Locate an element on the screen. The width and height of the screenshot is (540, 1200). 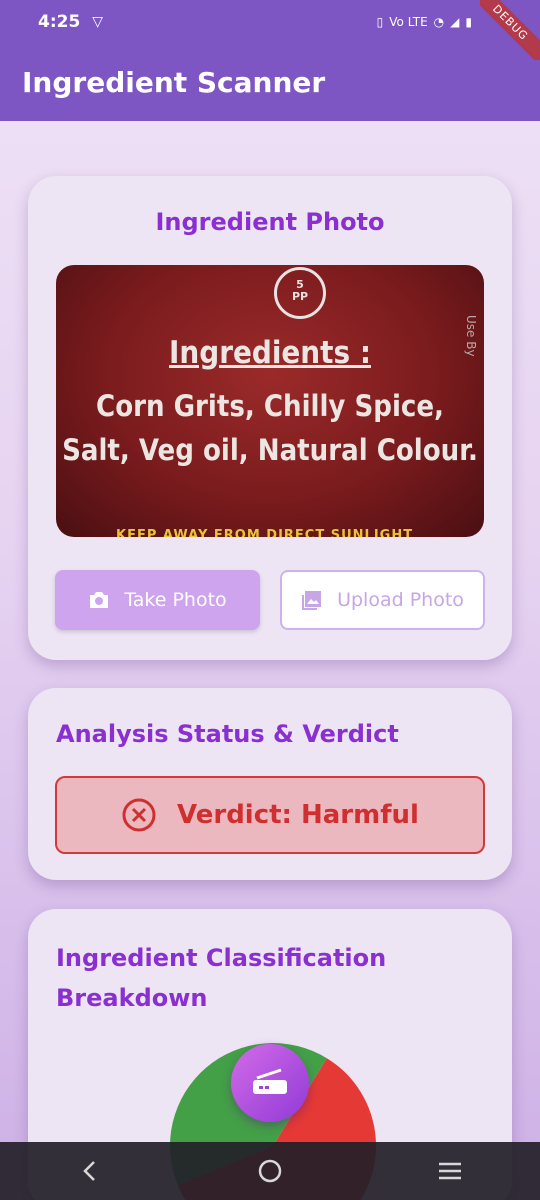
photo-warning-strip: KEEP AWAY FROM DIRECT SUNLIGHT is located at coordinates (265, 532).